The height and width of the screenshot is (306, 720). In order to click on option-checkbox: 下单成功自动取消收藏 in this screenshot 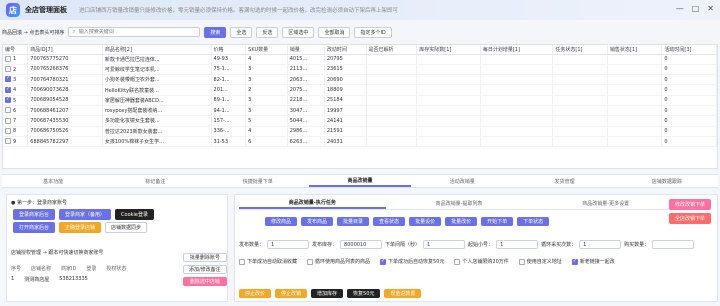, I will do `click(268, 261)`.